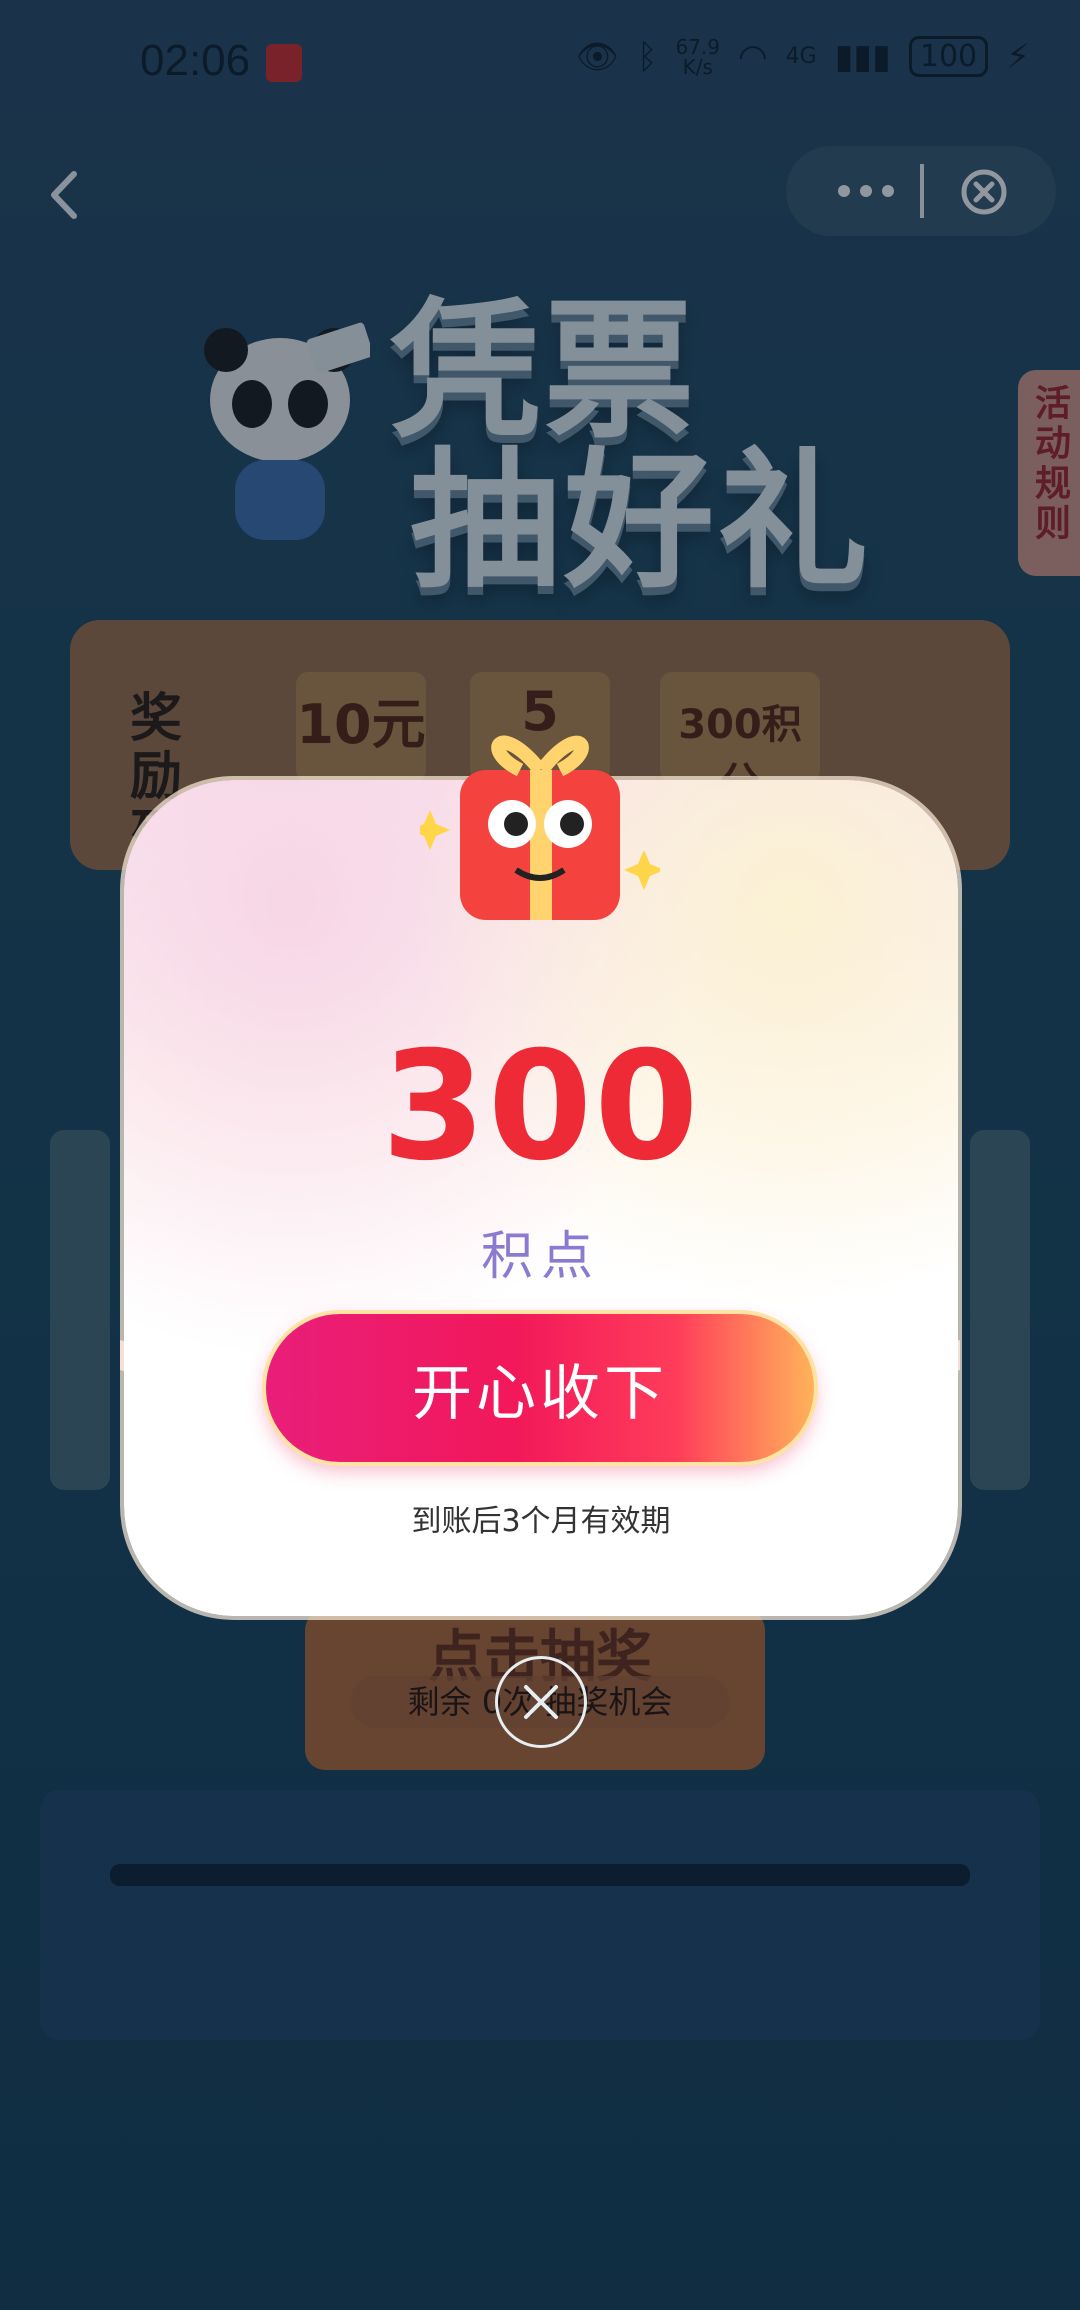 The image size is (1080, 2310). Describe the element at coordinates (540, 1257) in the screenshot. I see `prize-unit: 积点` at that location.